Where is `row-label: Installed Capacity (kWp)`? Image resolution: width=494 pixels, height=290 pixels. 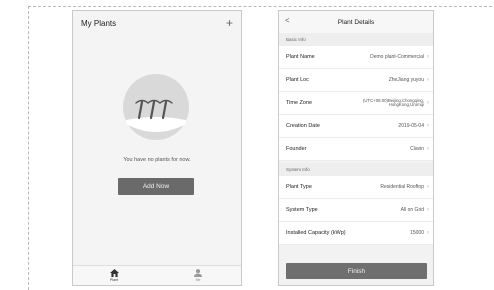 row-label: Installed Capacity (kWp) is located at coordinates (316, 233).